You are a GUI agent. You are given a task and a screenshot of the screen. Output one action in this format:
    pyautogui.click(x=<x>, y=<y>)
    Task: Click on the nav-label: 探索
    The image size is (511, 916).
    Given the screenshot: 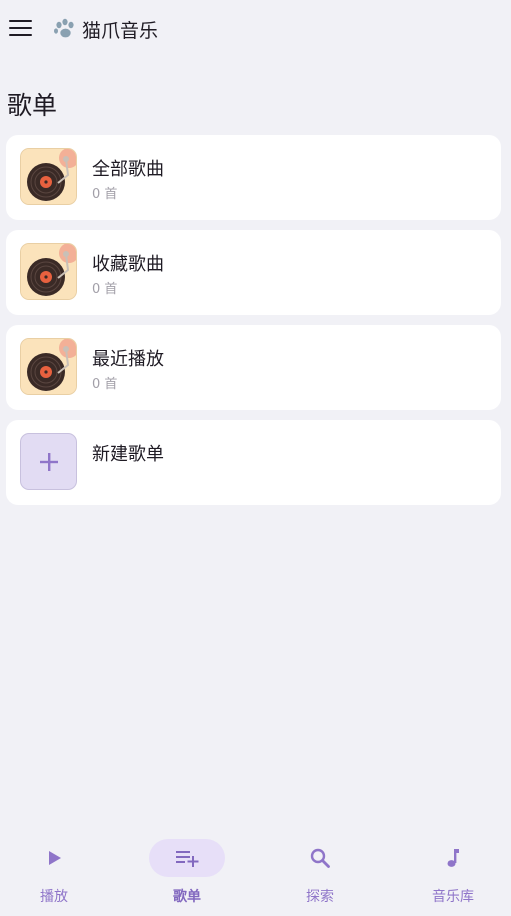 What is the action you would take?
    pyautogui.click(x=320, y=897)
    